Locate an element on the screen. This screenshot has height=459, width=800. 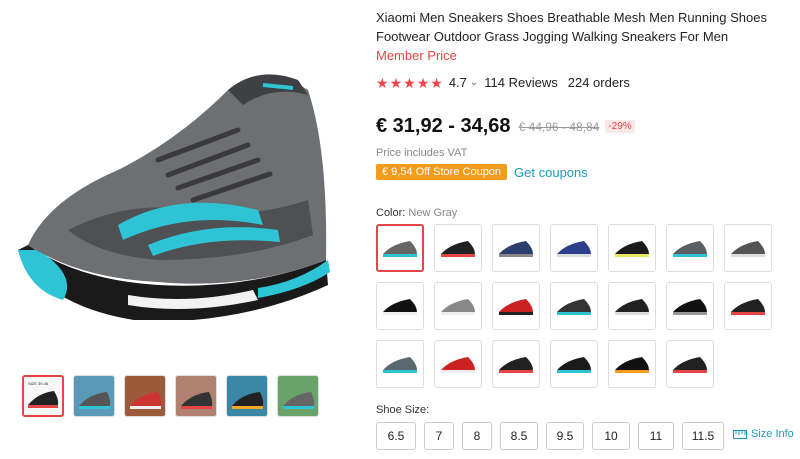
size-option: 6.5 is located at coordinates (396, 436).